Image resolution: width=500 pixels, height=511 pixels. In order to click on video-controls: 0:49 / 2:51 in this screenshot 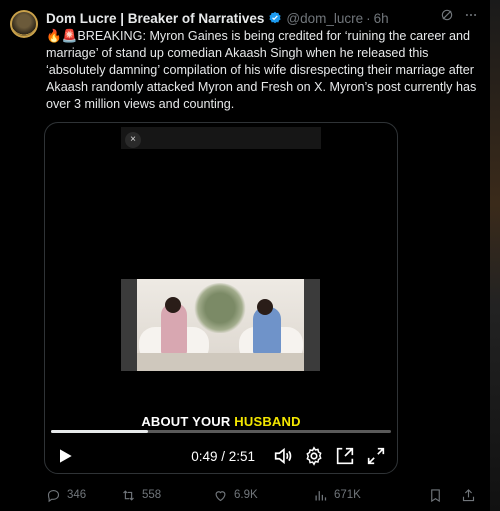, I will do `click(221, 456)`.